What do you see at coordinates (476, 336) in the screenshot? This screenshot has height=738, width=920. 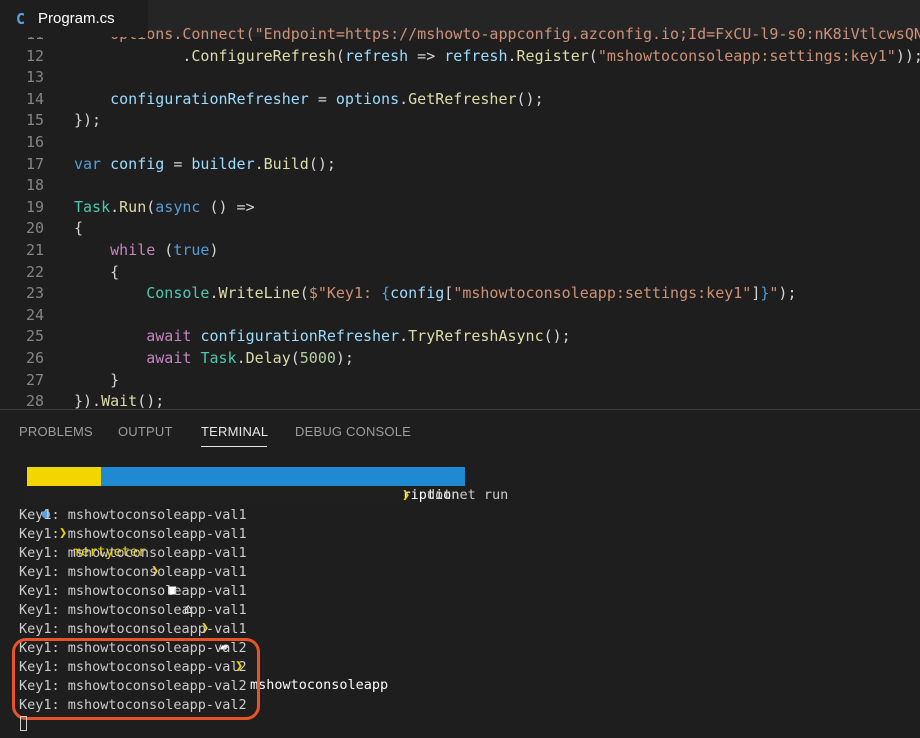 I see `code-token: TryRefreshAsync` at bounding box center [476, 336].